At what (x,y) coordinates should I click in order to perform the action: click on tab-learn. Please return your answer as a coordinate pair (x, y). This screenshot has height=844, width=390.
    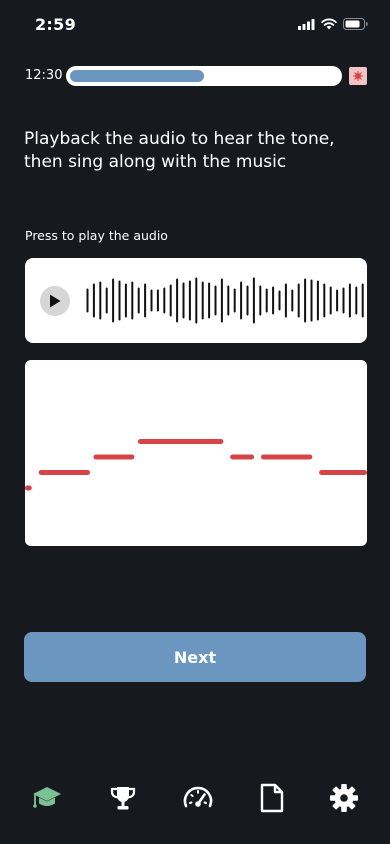
    Looking at the image, I should click on (47, 798).